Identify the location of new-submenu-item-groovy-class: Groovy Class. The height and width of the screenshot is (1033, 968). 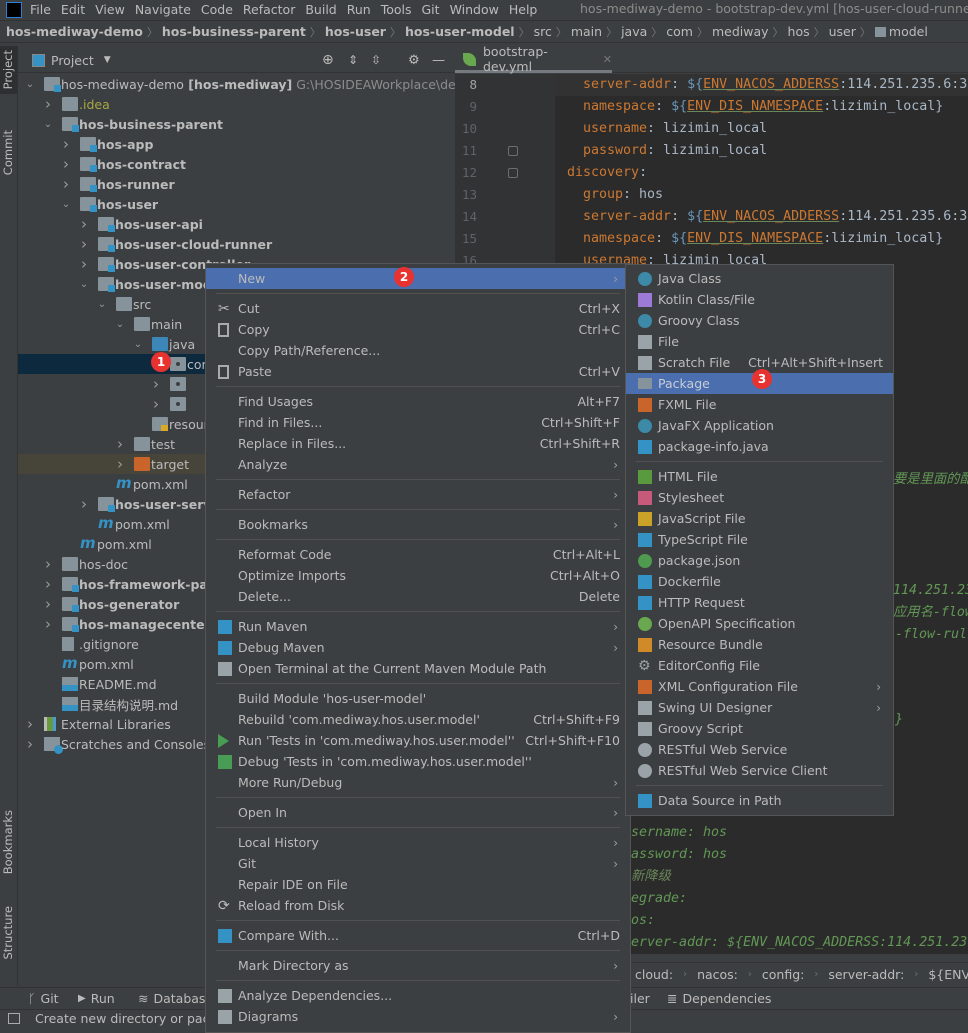
(759, 320).